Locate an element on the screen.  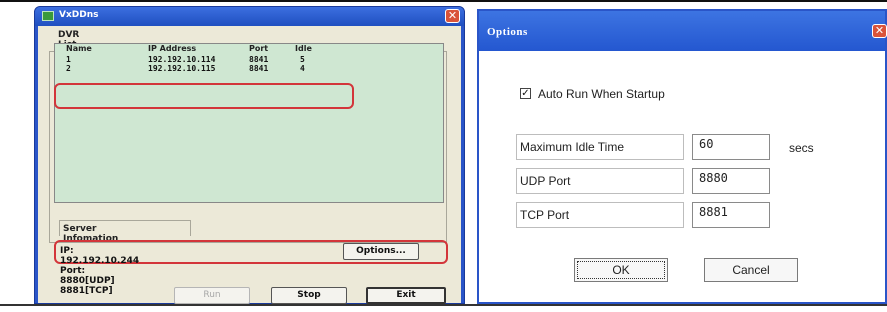
auto-run-label: Auto Run When Startup is located at coordinates (601, 94).